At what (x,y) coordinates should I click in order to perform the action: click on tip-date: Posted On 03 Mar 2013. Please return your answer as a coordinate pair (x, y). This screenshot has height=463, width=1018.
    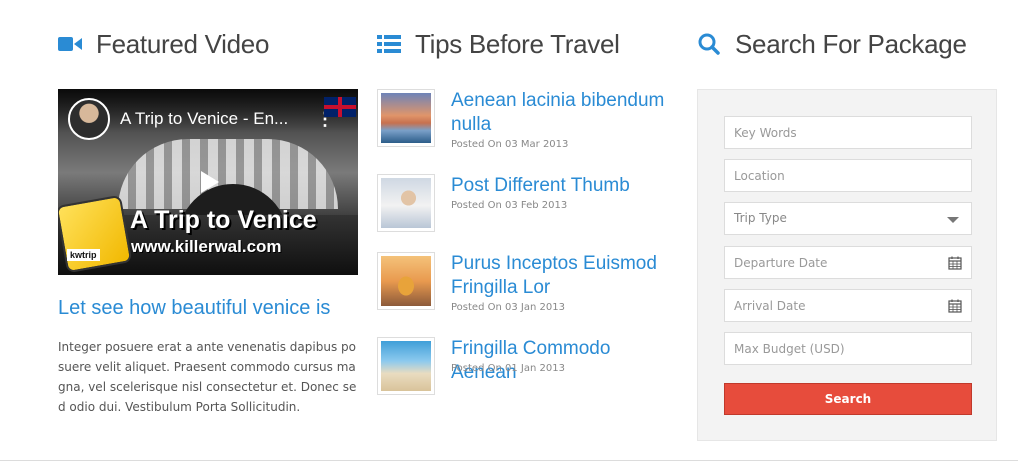
    Looking at the image, I should click on (510, 144).